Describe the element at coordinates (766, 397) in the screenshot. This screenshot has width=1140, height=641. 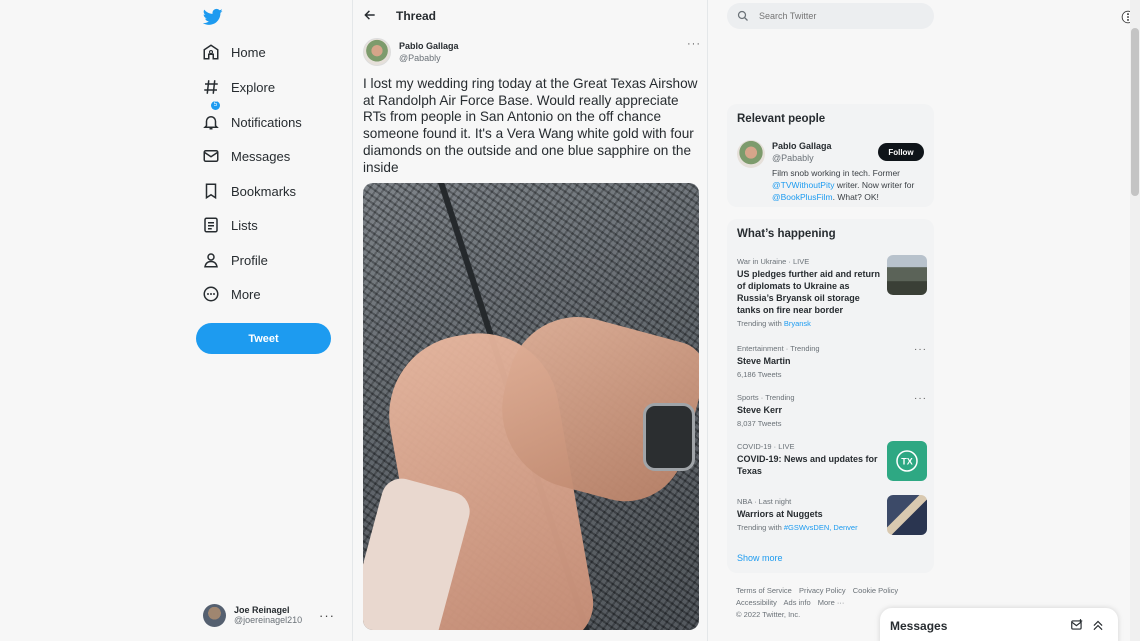
I see `trend-meta: Sports · Trending` at that location.